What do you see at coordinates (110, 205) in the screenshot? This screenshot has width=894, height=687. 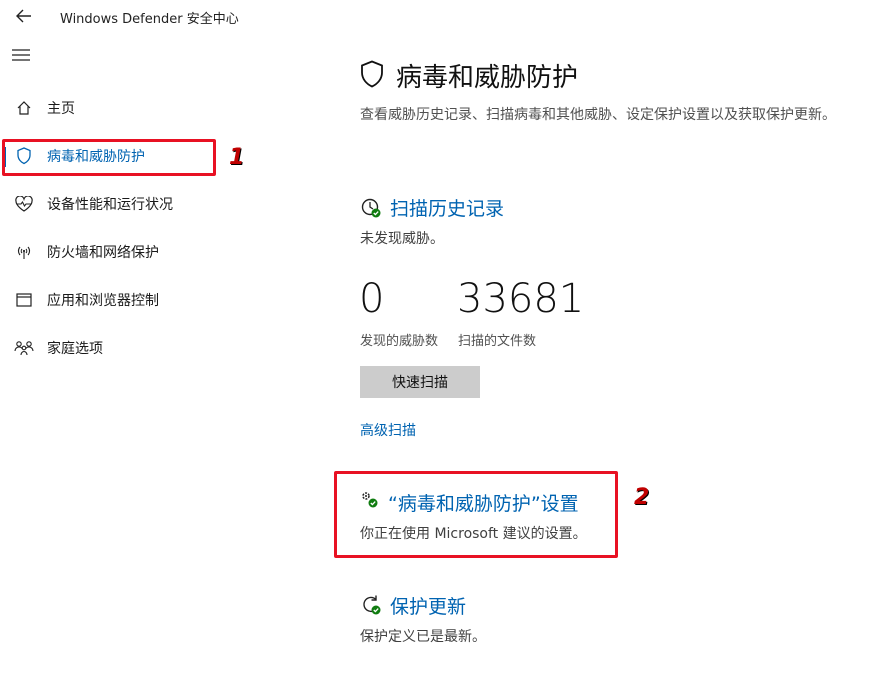 I see `sidebar-item-label: 设备性能和运行状况` at bounding box center [110, 205].